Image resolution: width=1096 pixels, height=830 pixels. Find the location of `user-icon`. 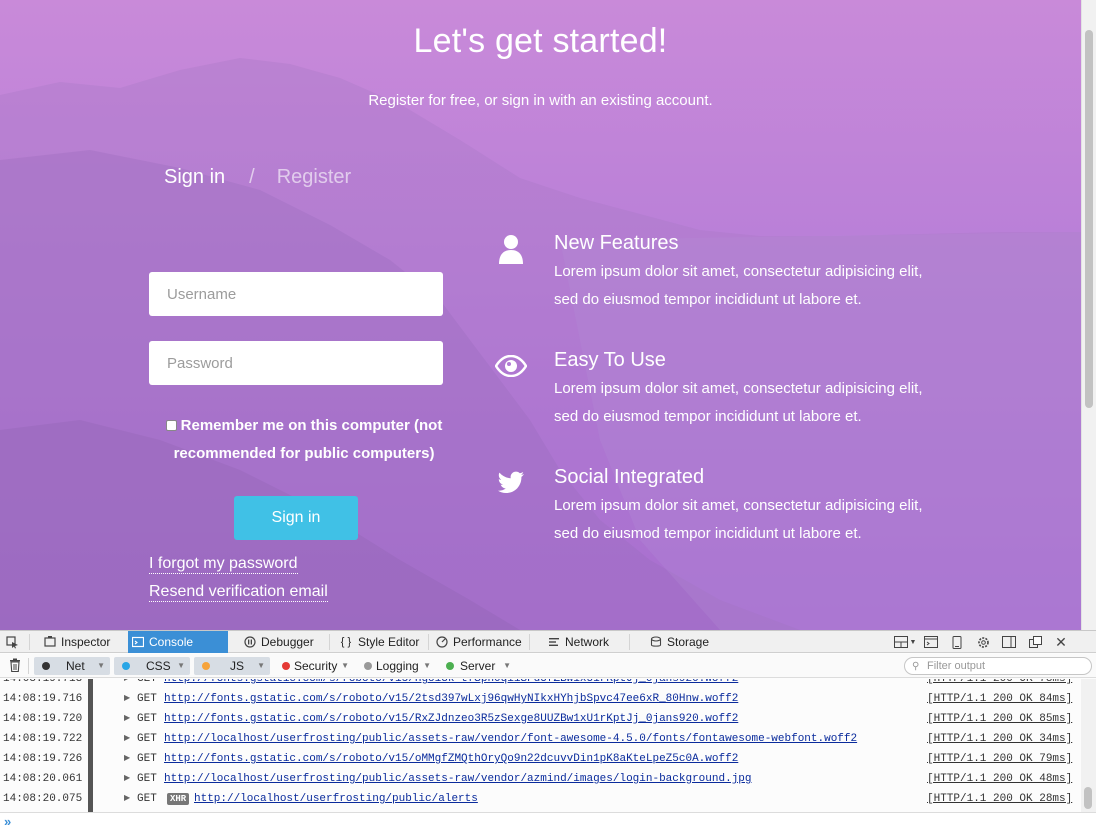

user-icon is located at coordinates (511, 249).